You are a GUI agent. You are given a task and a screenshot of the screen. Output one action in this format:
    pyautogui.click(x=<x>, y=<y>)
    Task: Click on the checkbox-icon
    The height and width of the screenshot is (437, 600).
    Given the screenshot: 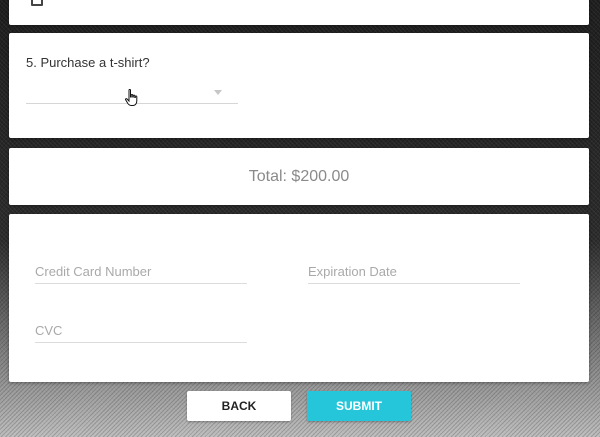 What is the action you would take?
    pyautogui.click(x=37, y=3)
    